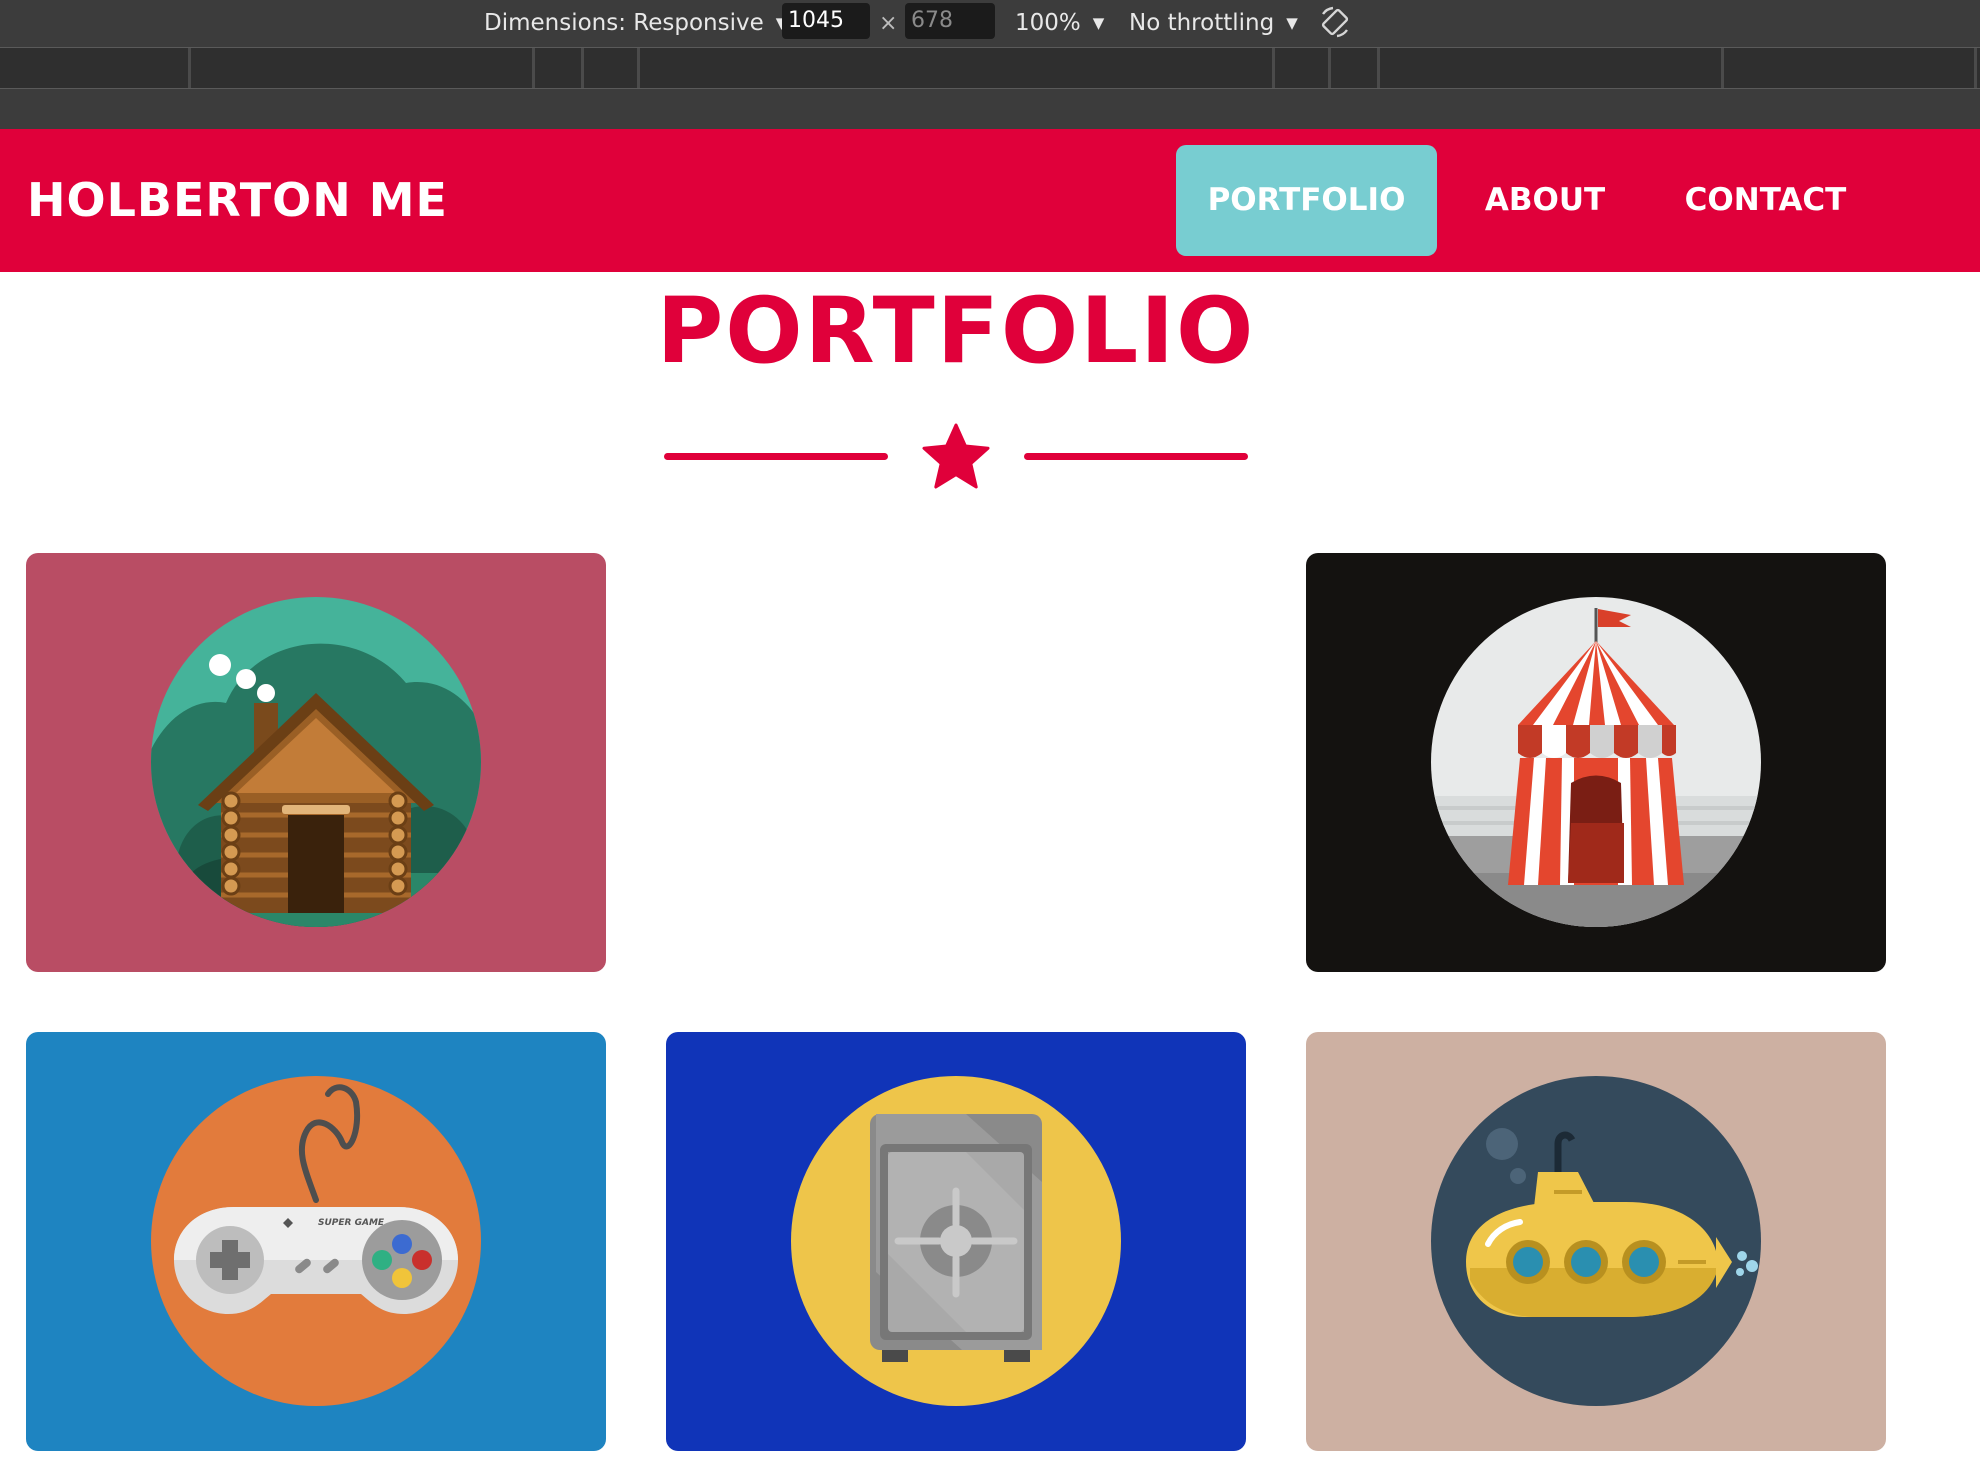 The image size is (1980, 1483). I want to click on circus-tent-icon, so click(1596, 762).